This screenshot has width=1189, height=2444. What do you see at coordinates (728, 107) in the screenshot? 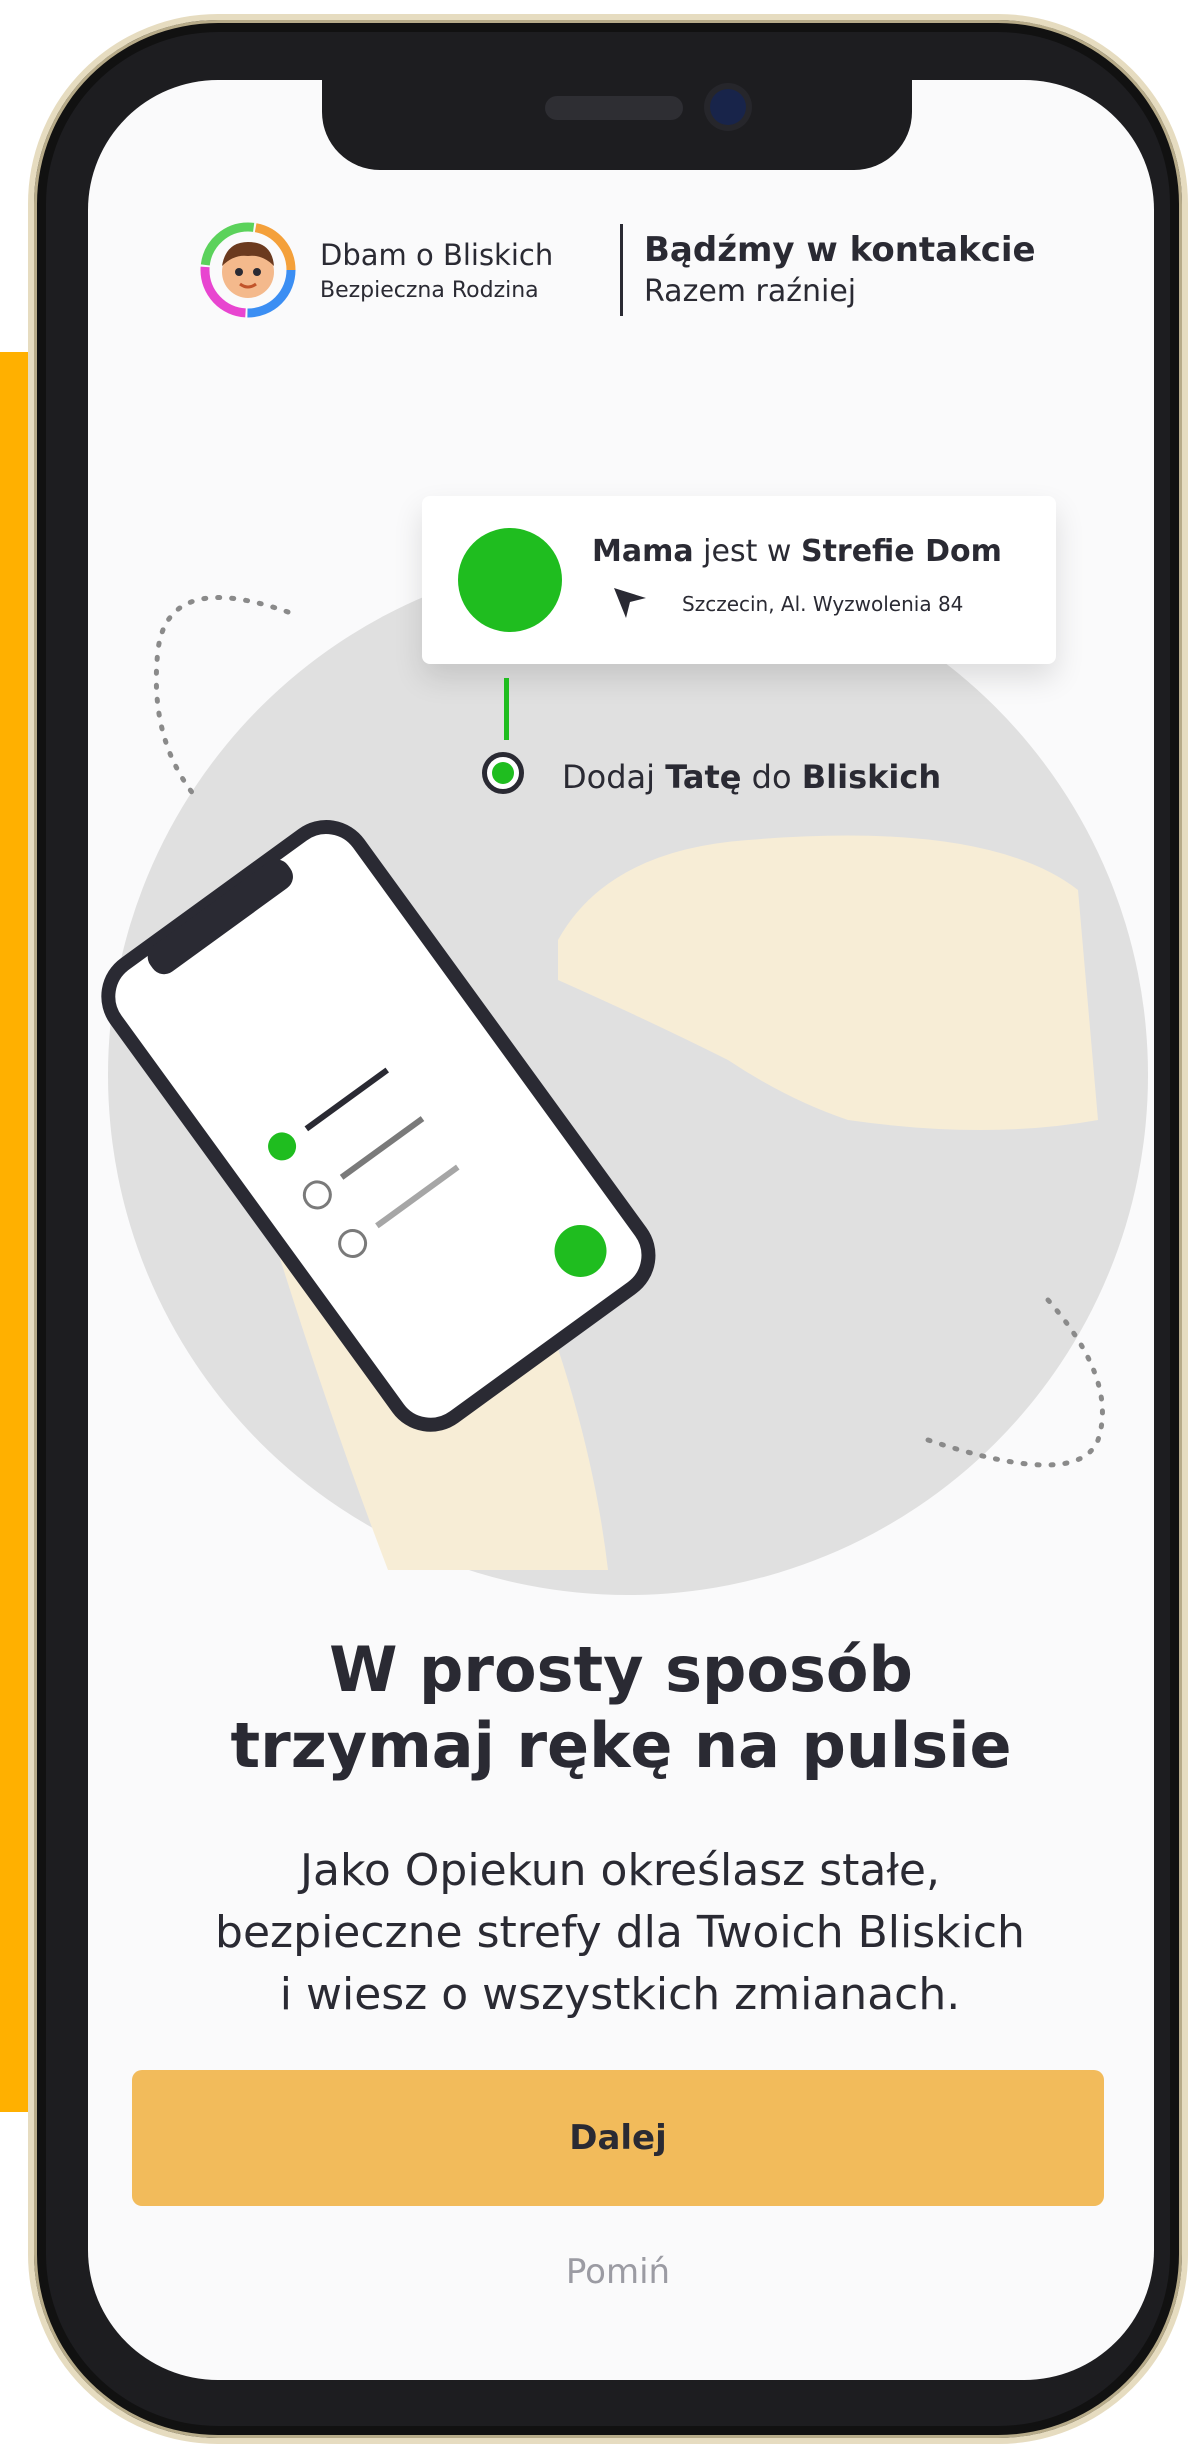
I see `front-camera` at bounding box center [728, 107].